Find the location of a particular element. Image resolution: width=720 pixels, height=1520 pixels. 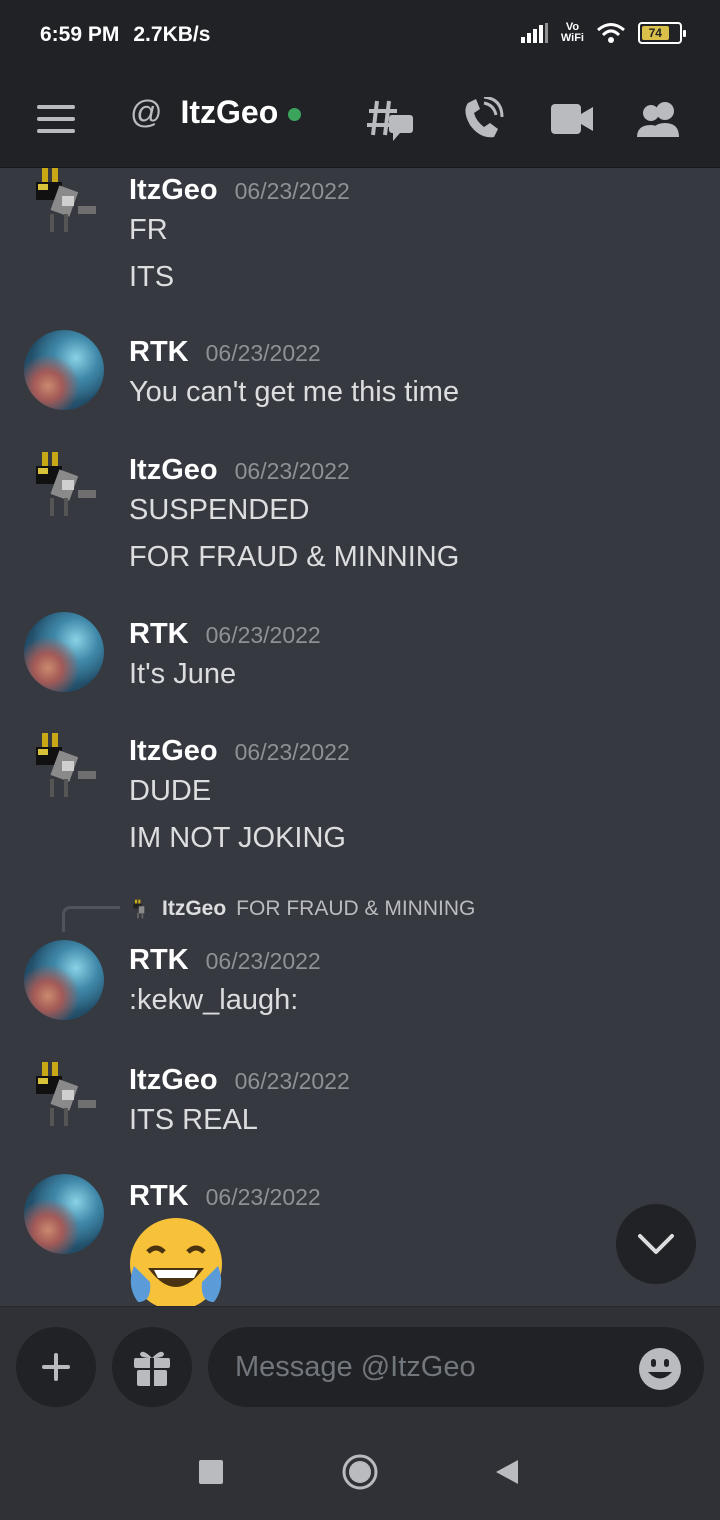

reply-text: FOR FRAUD & MINNING is located at coordinates (356, 908).